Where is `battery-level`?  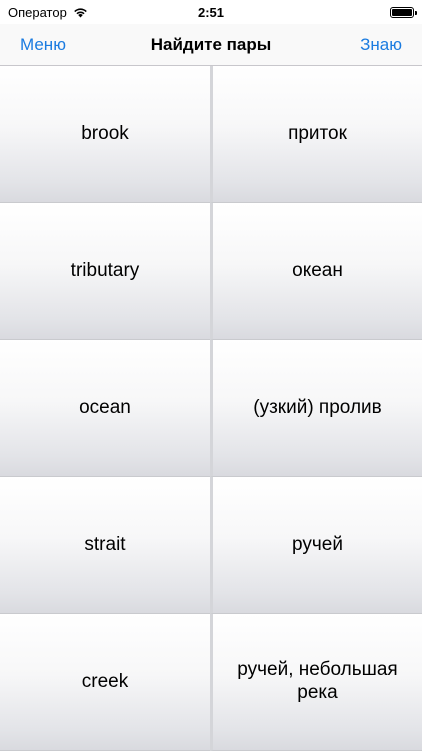 battery-level is located at coordinates (402, 12).